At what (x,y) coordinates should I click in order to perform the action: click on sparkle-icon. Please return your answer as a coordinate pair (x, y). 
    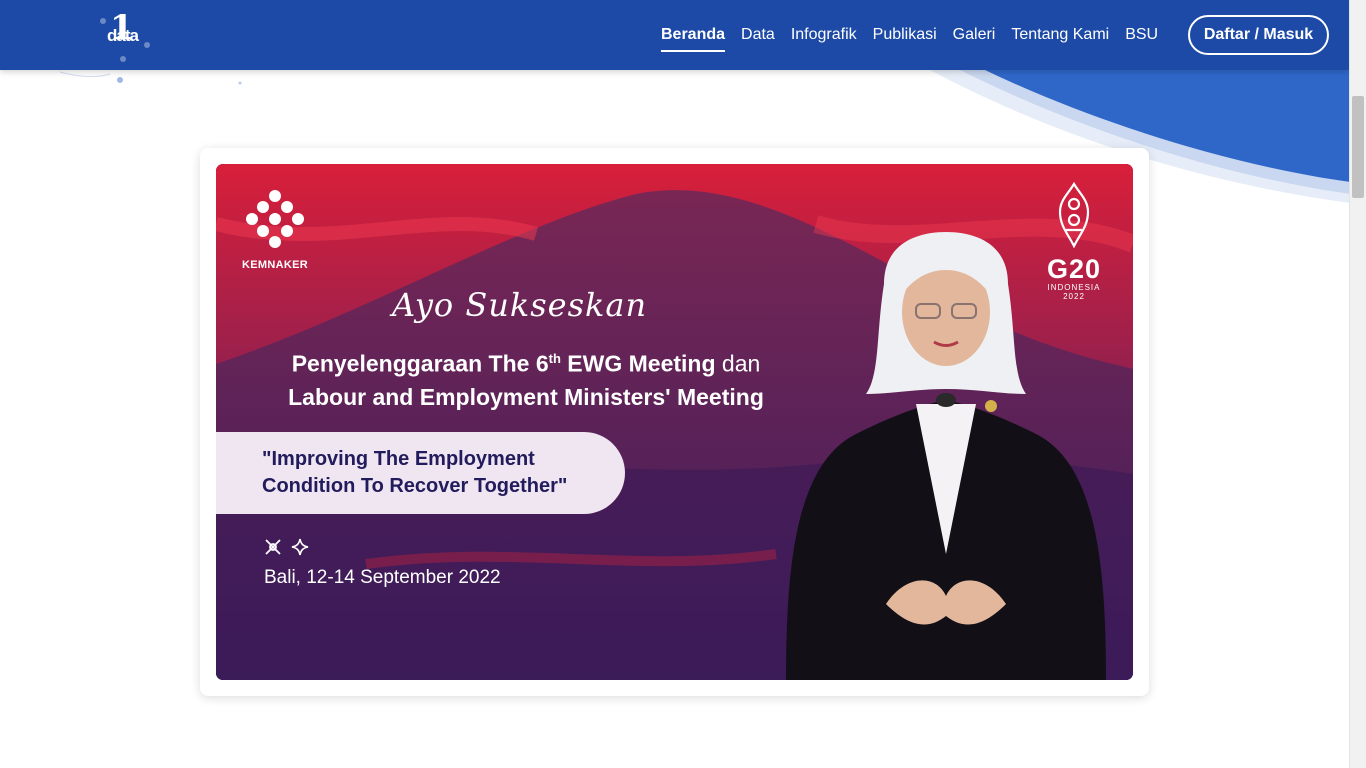
    Looking at the image, I should click on (299, 547).